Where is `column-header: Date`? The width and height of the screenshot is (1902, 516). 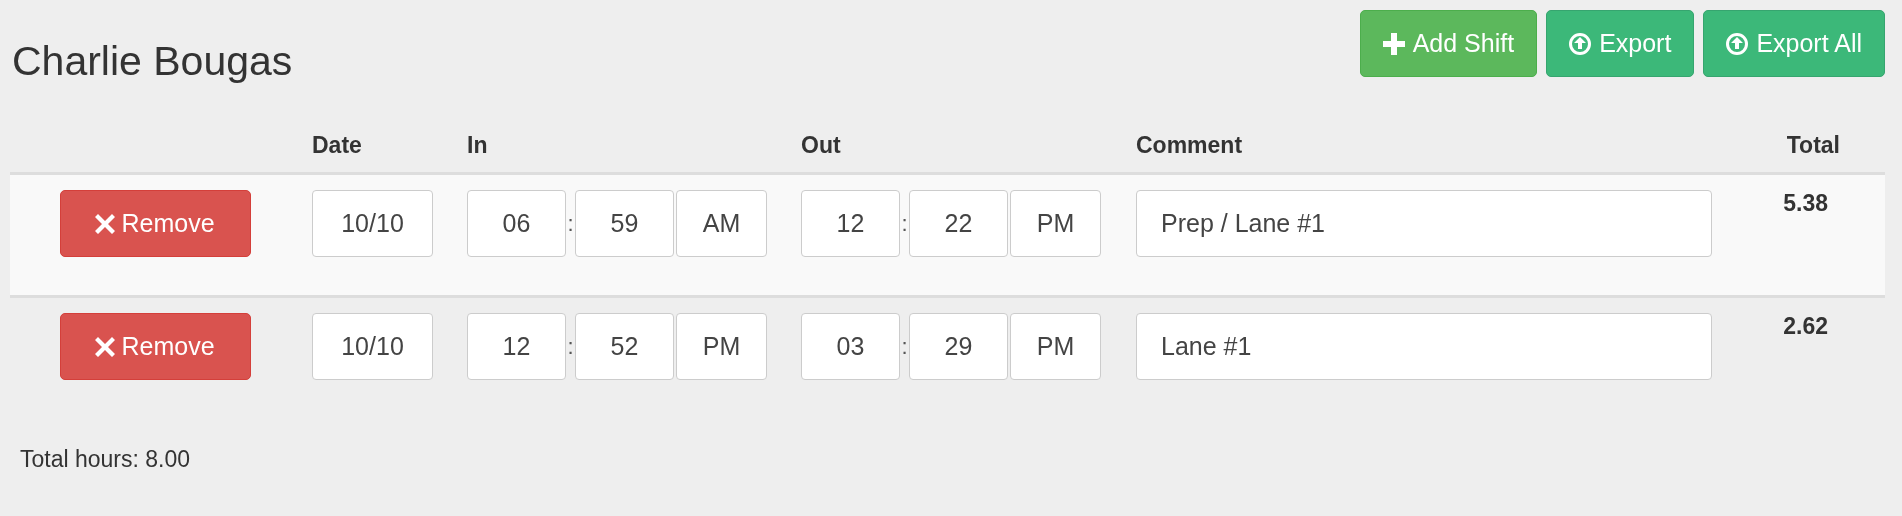
column-header: Date is located at coordinates (337, 146).